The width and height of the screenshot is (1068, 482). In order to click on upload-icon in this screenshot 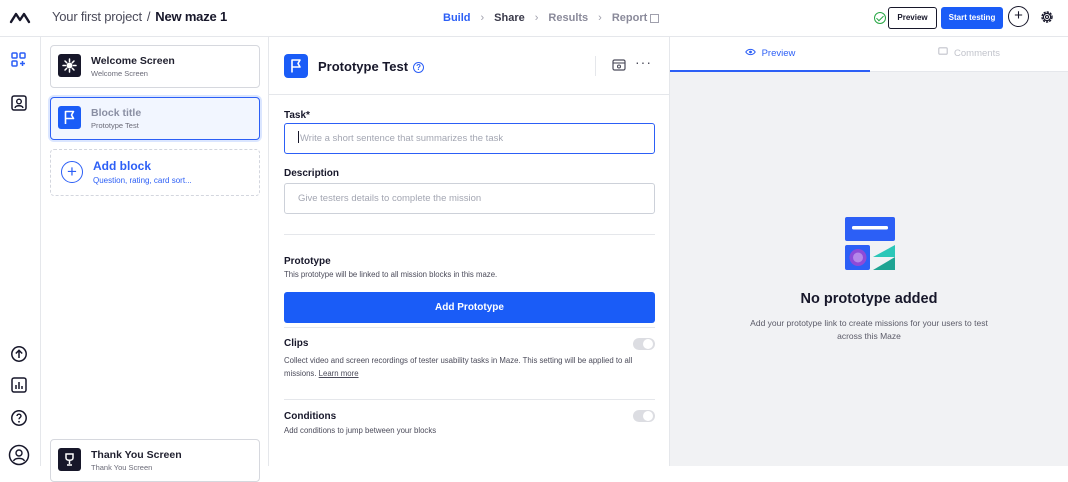, I will do `click(19, 354)`.